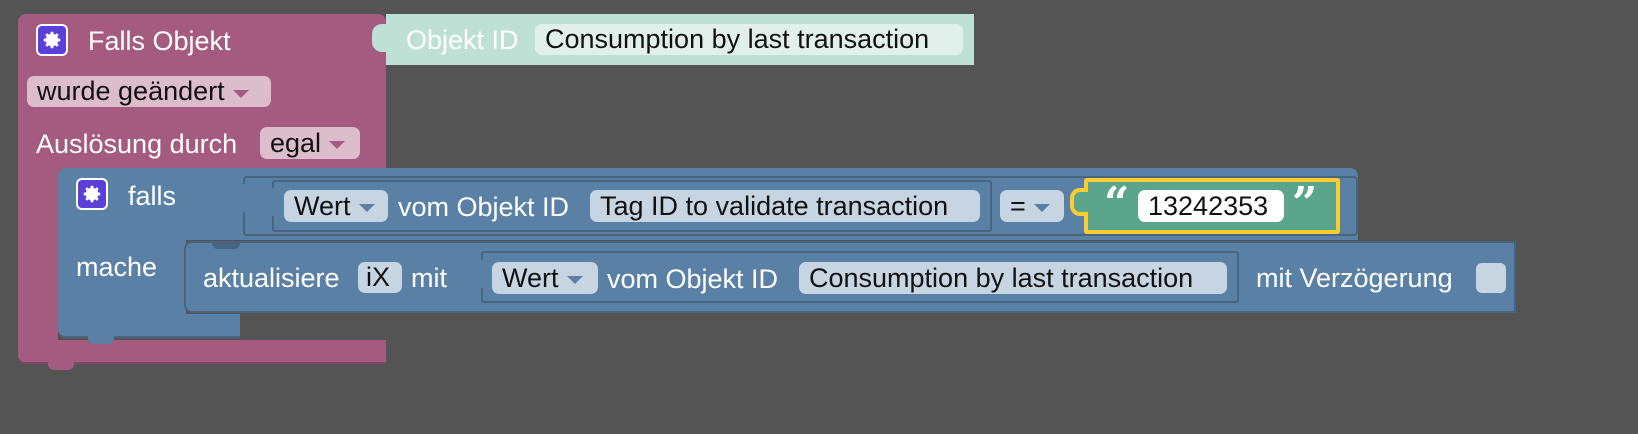  What do you see at coordinates (1018, 205) in the screenshot?
I see `operator-label: =` at bounding box center [1018, 205].